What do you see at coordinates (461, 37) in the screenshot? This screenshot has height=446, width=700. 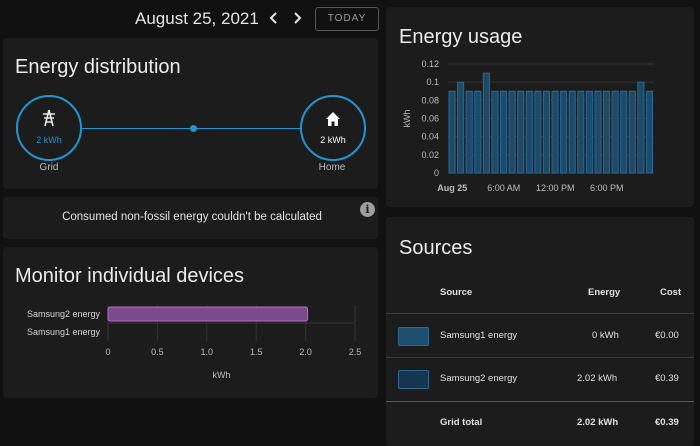 I see `energy-usage-title: Energy usage` at bounding box center [461, 37].